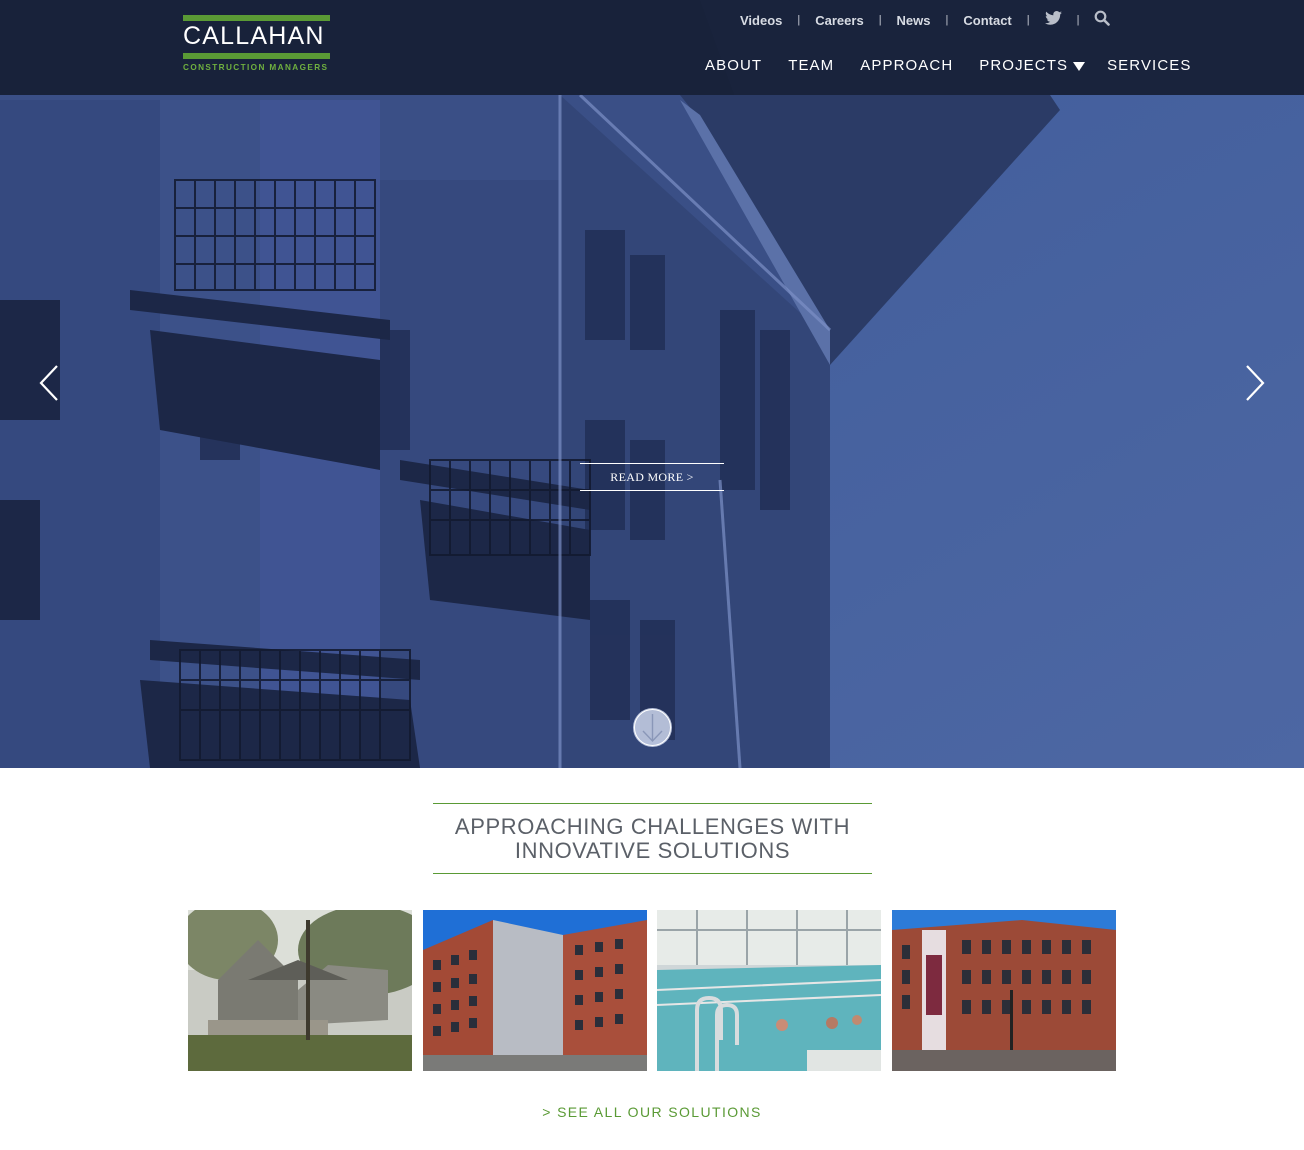 The width and height of the screenshot is (1304, 1150). What do you see at coordinates (733, 66) in the screenshot?
I see `nav-about: ABOUT` at bounding box center [733, 66].